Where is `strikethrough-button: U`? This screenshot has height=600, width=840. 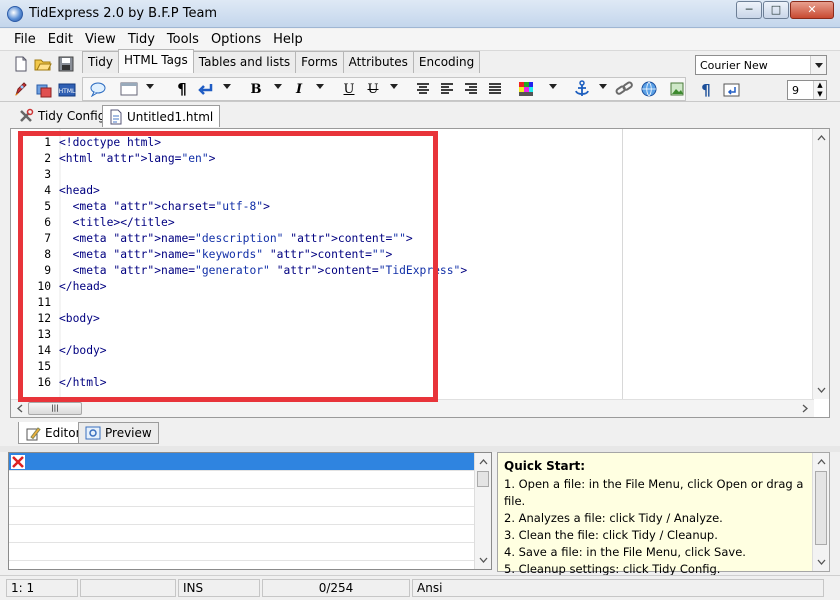
strikethrough-button: U is located at coordinates (373, 89).